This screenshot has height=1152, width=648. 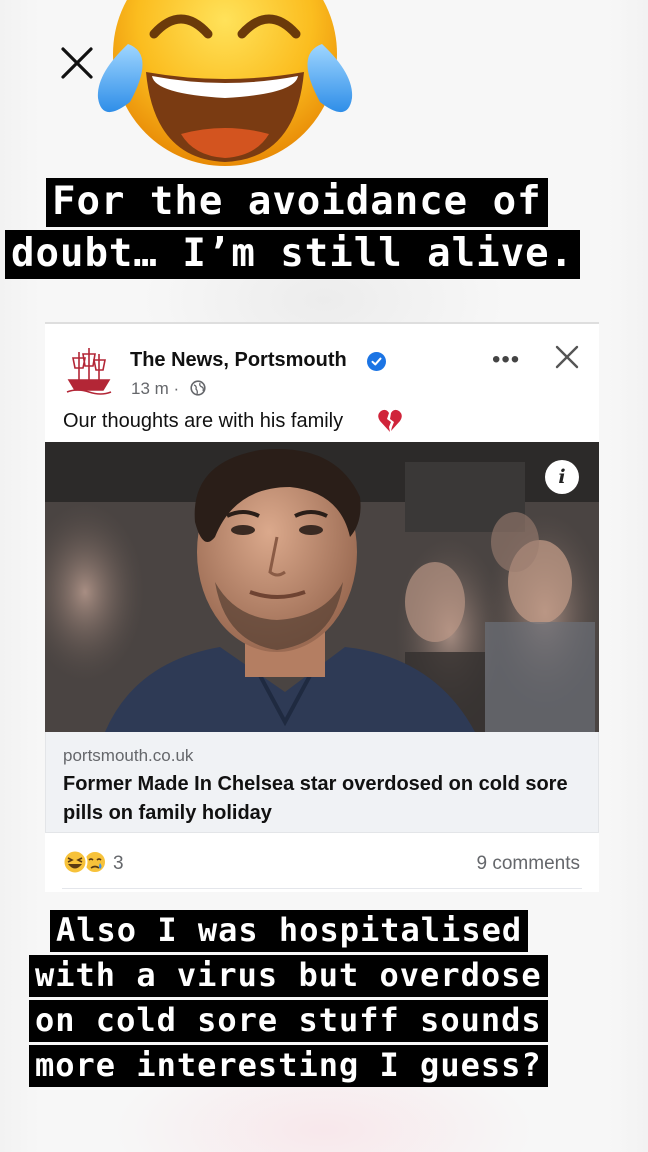 I want to click on laughing-reaction-icon, so click(x=75, y=862).